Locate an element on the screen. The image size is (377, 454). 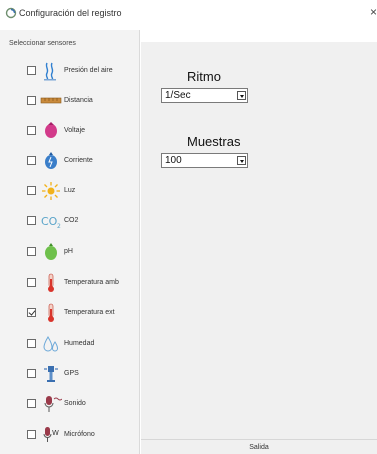
samples-select: 100 is located at coordinates (204, 160).